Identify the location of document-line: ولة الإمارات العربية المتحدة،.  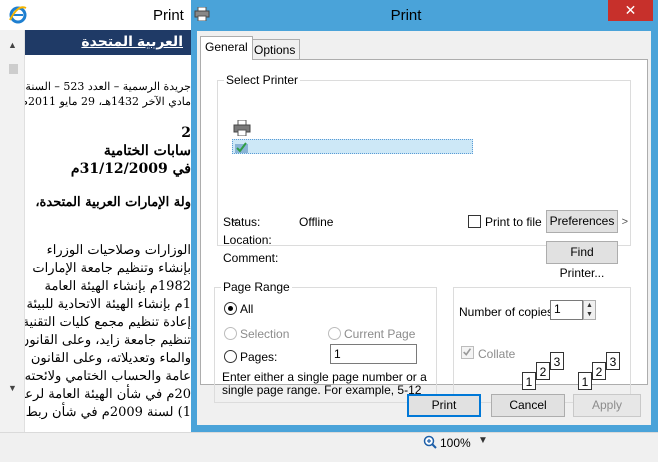
(113, 202).